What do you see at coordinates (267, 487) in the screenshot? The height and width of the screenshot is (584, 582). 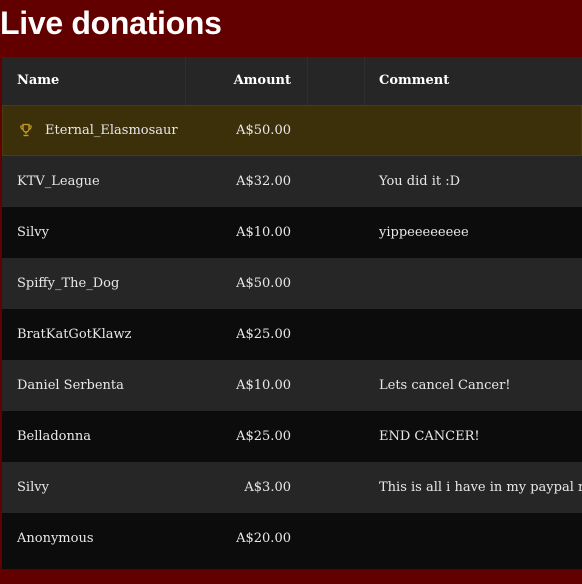 I see `donation-amount: A$3.00` at bounding box center [267, 487].